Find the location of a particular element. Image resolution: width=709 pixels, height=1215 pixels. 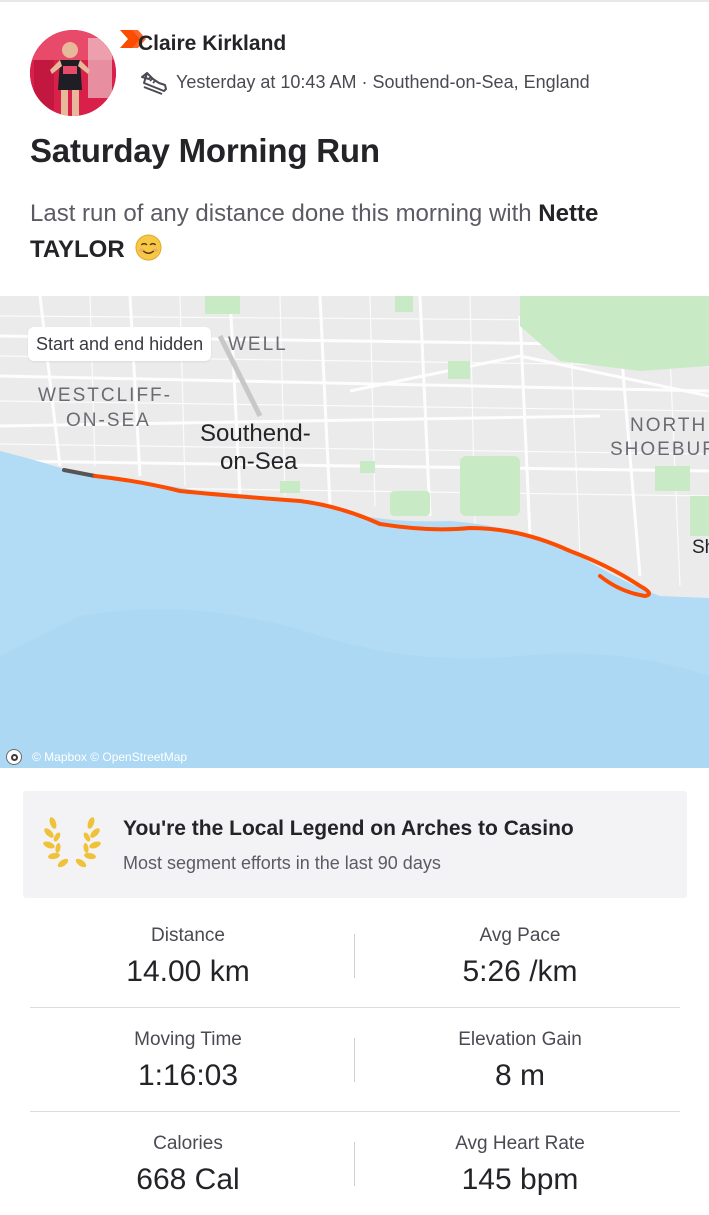

stat-value: 8 m is located at coordinates (519, 1075).